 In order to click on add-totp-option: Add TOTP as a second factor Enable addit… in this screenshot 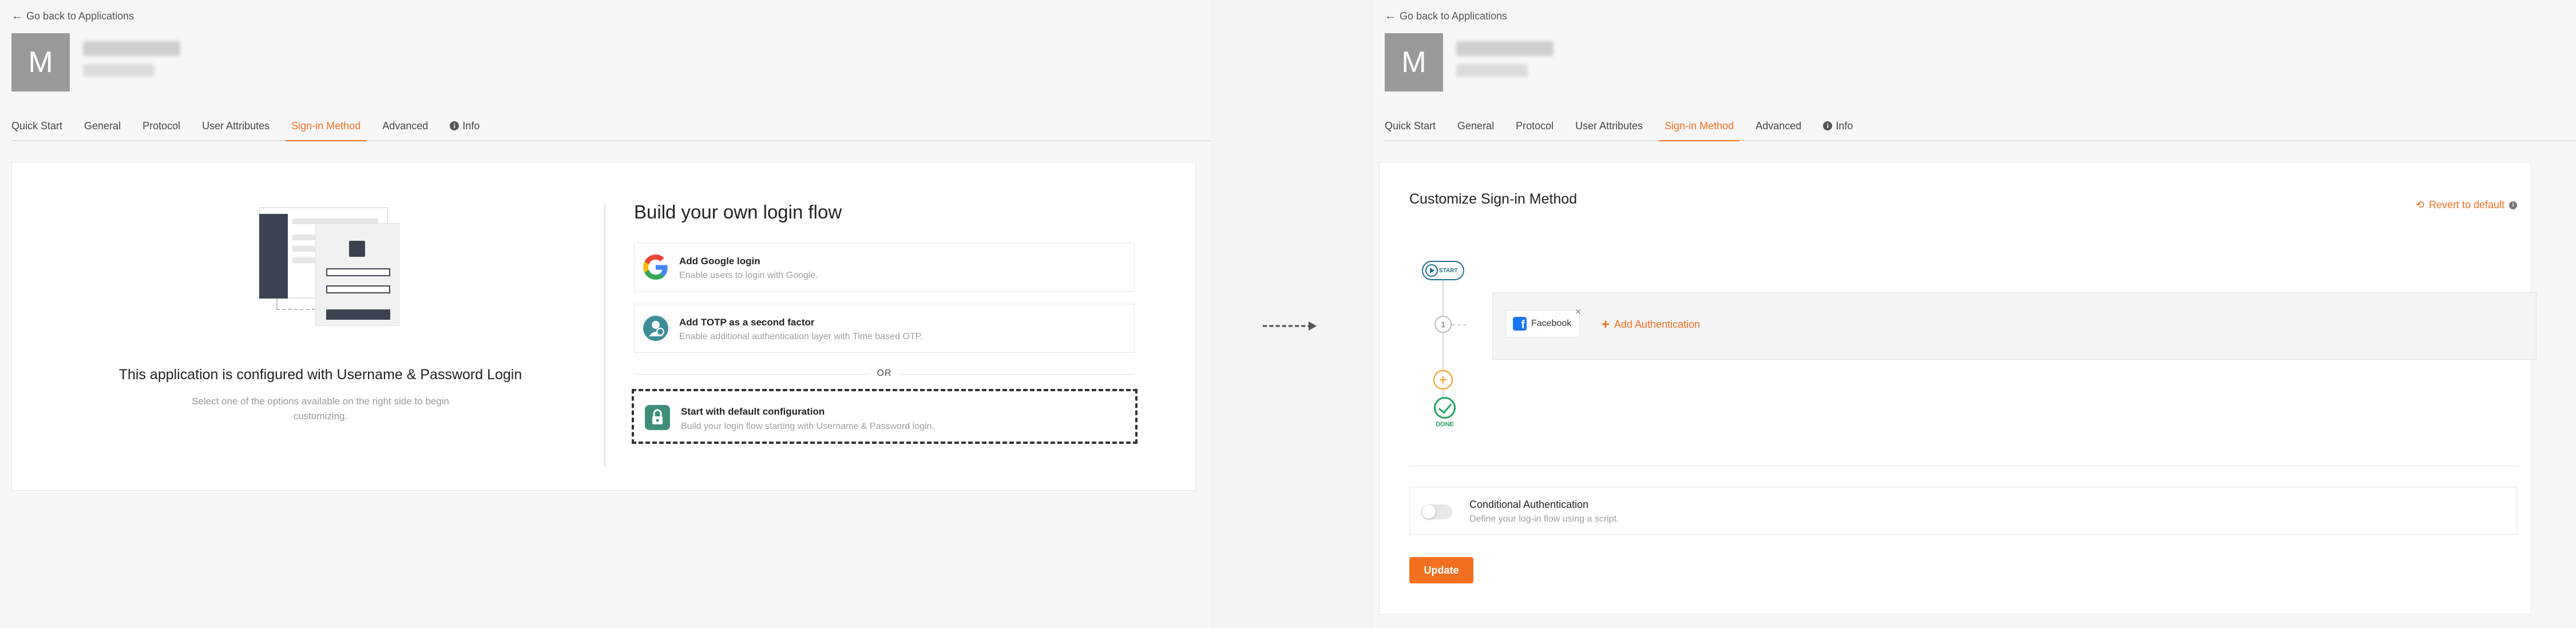, I will do `click(884, 328)`.